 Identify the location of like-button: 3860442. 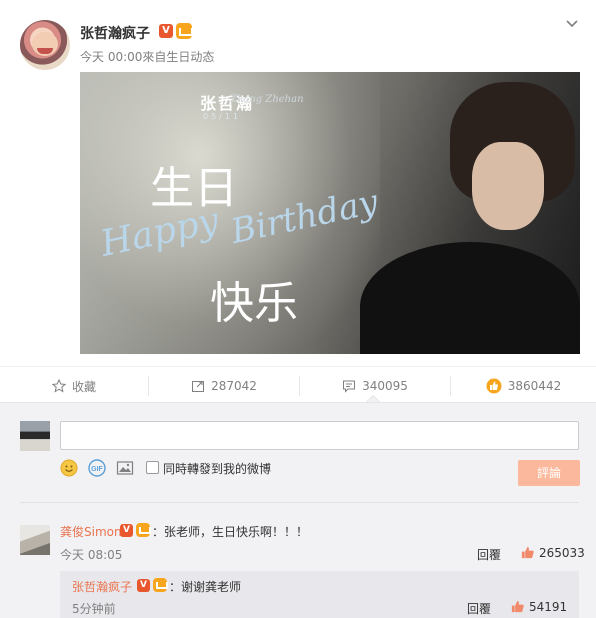
(523, 386).